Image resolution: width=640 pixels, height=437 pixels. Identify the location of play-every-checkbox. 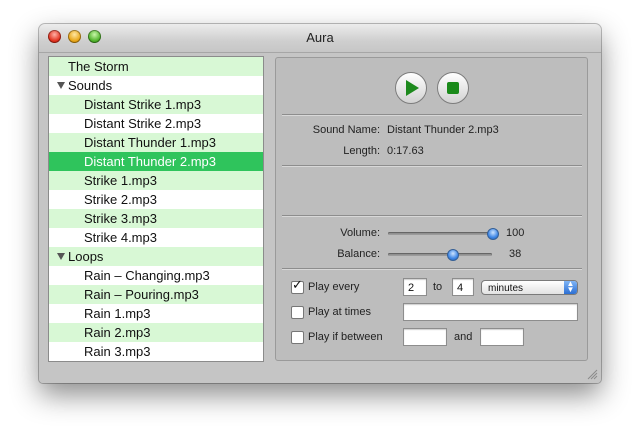
(297, 286).